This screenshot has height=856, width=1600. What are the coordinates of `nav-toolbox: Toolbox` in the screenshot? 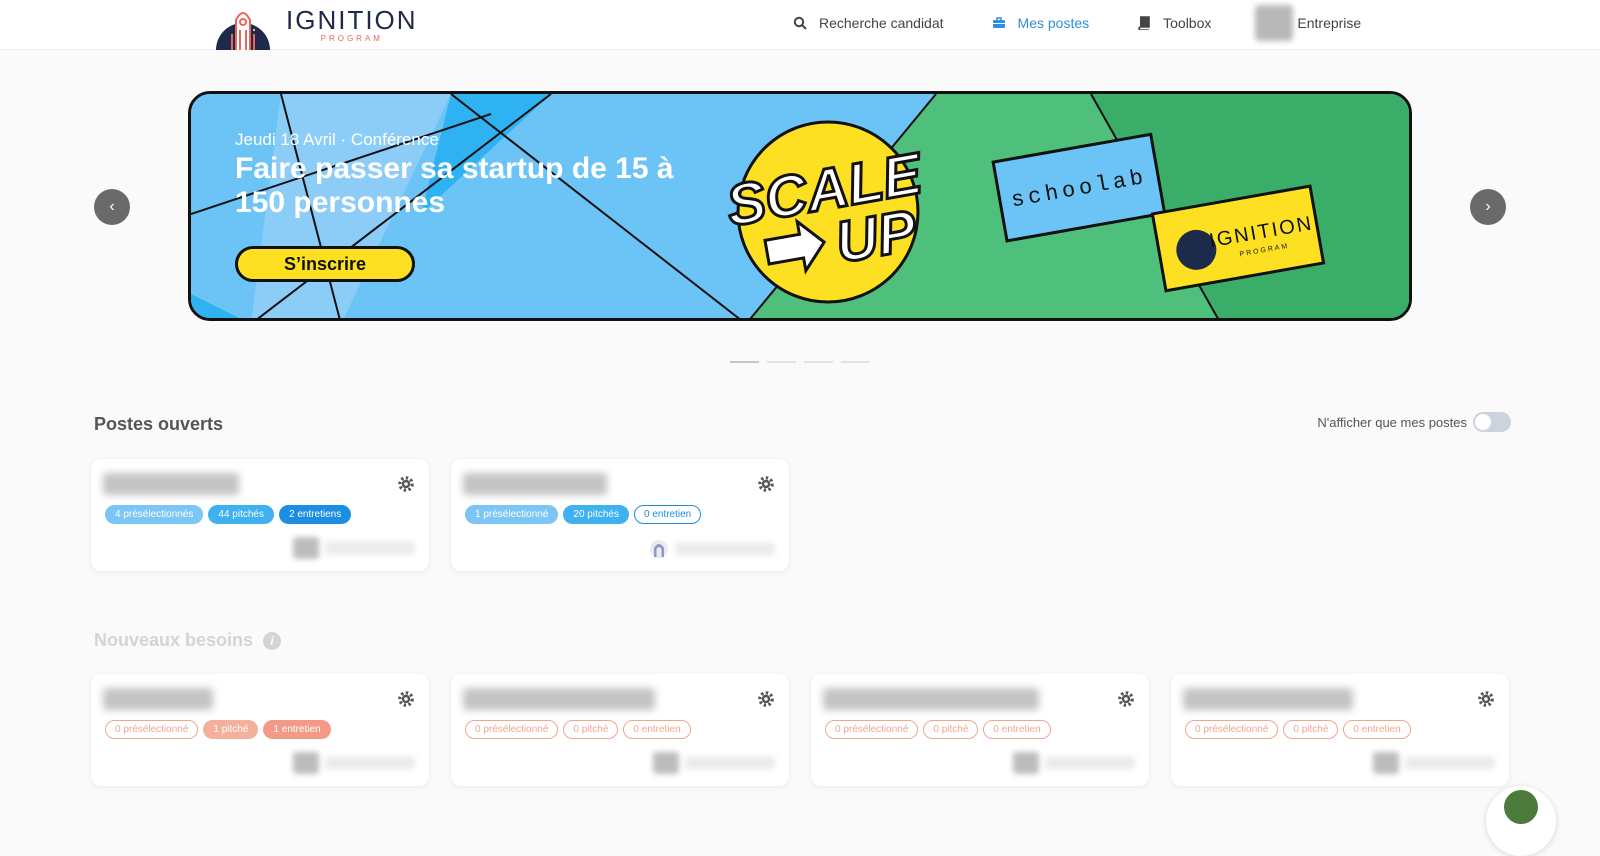 It's located at (1174, 23).